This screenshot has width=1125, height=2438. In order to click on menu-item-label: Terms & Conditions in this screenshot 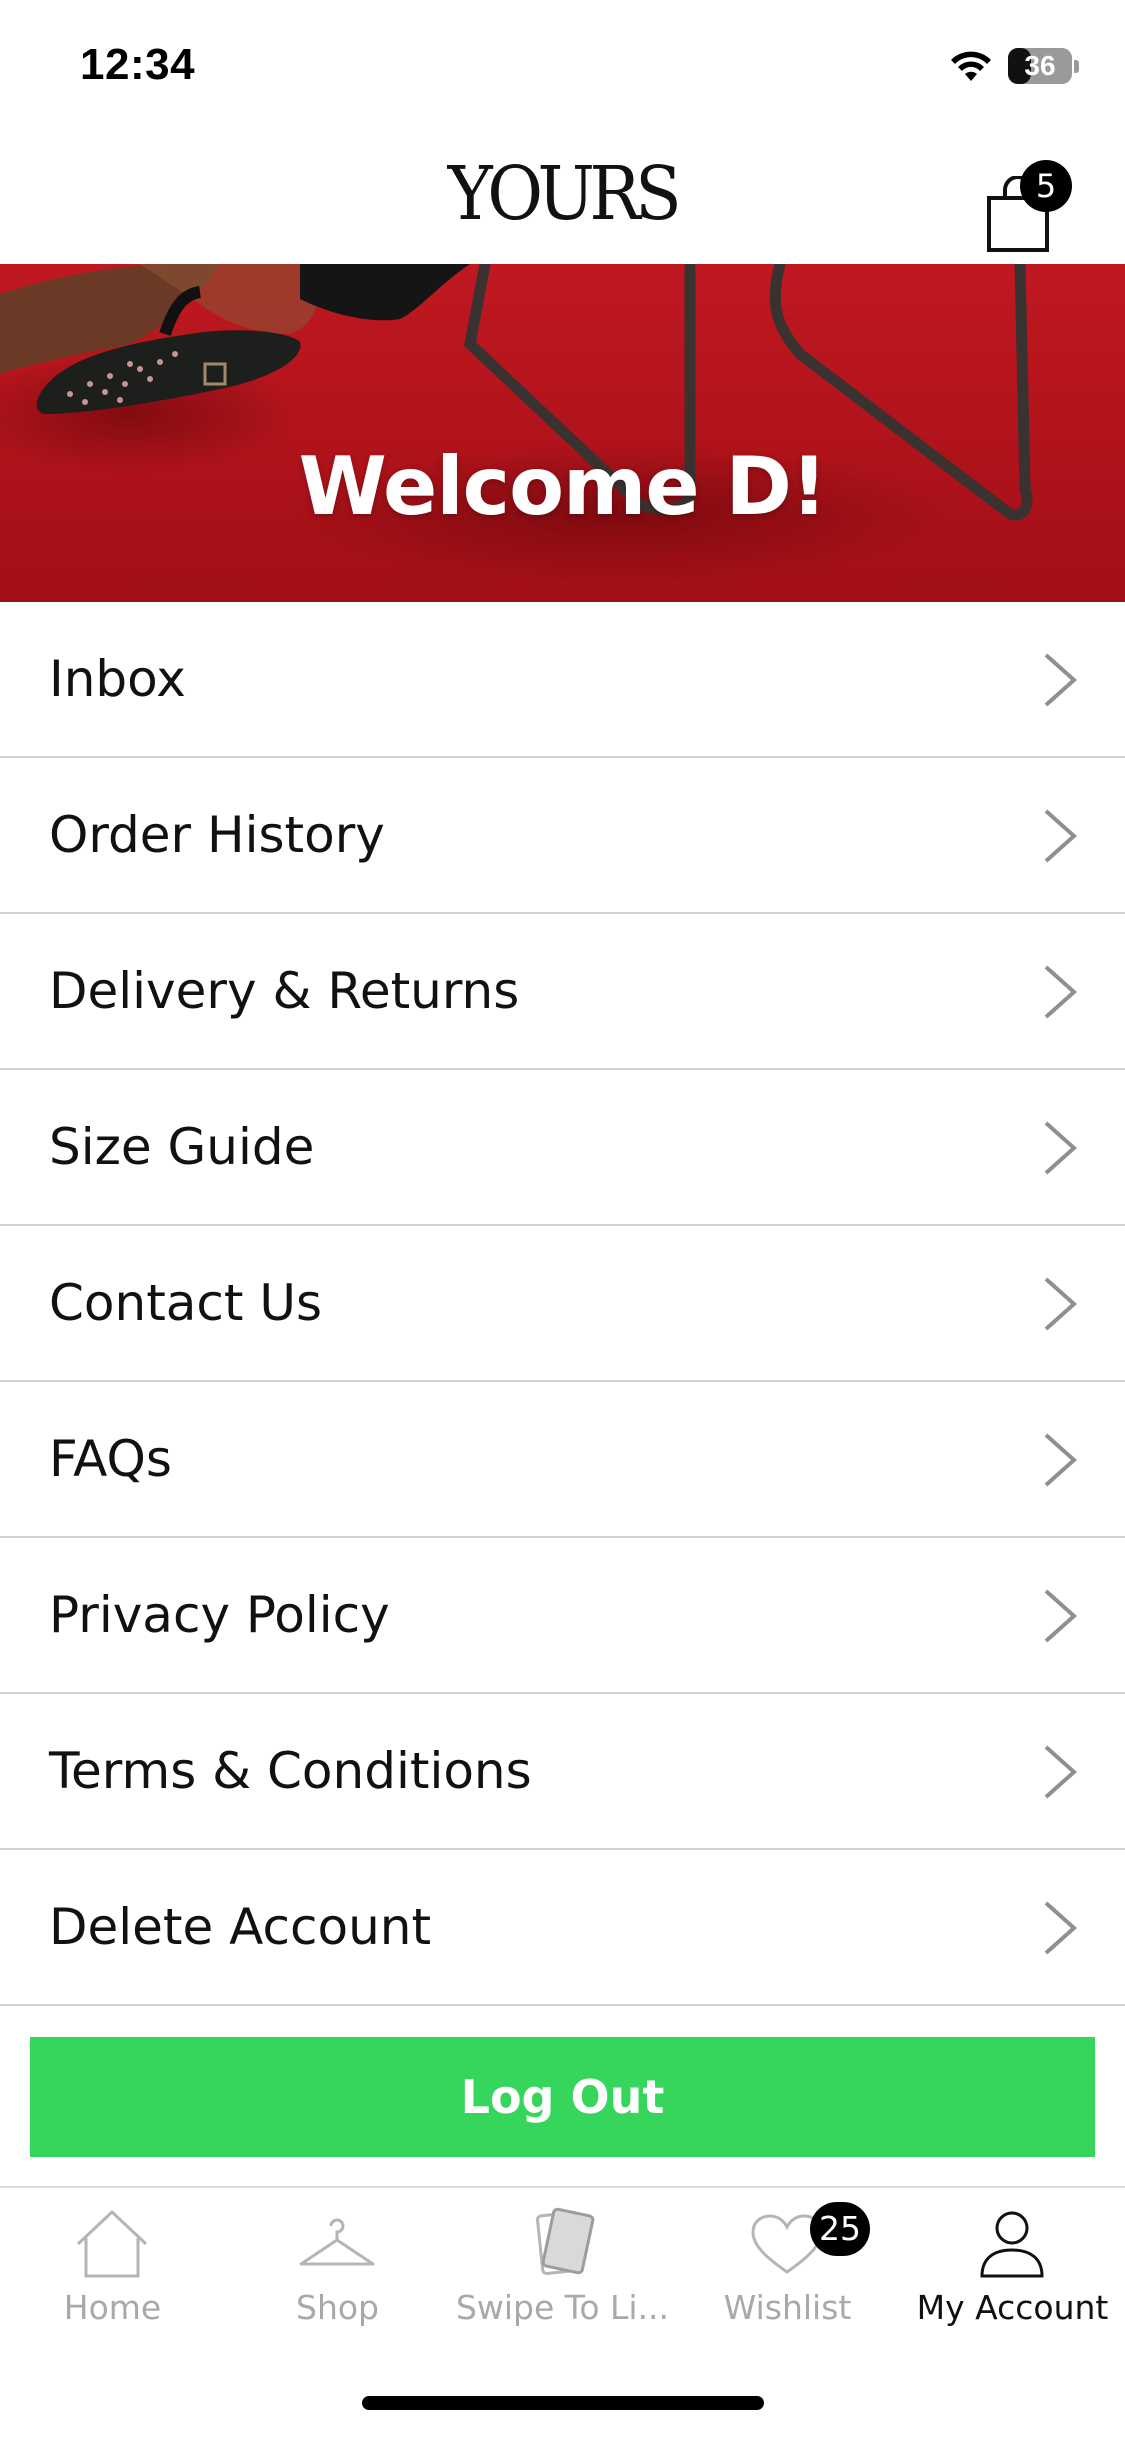, I will do `click(290, 1771)`.